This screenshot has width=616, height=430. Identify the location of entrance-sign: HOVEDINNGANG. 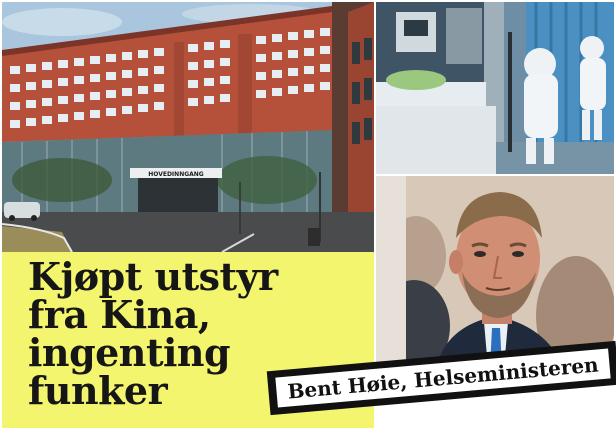
(176, 174).